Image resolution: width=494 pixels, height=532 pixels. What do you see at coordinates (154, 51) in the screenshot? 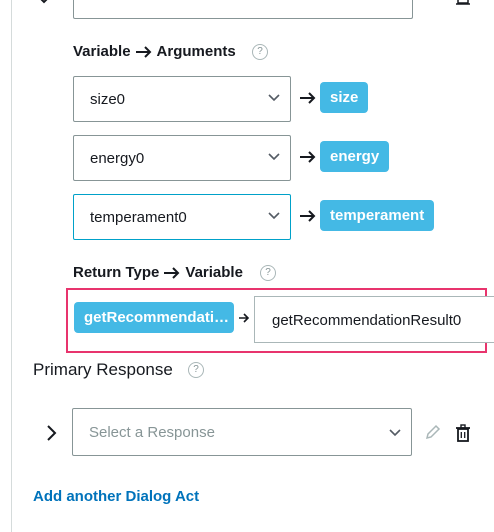
I see `arguments-header: Variable Arguments` at bounding box center [154, 51].